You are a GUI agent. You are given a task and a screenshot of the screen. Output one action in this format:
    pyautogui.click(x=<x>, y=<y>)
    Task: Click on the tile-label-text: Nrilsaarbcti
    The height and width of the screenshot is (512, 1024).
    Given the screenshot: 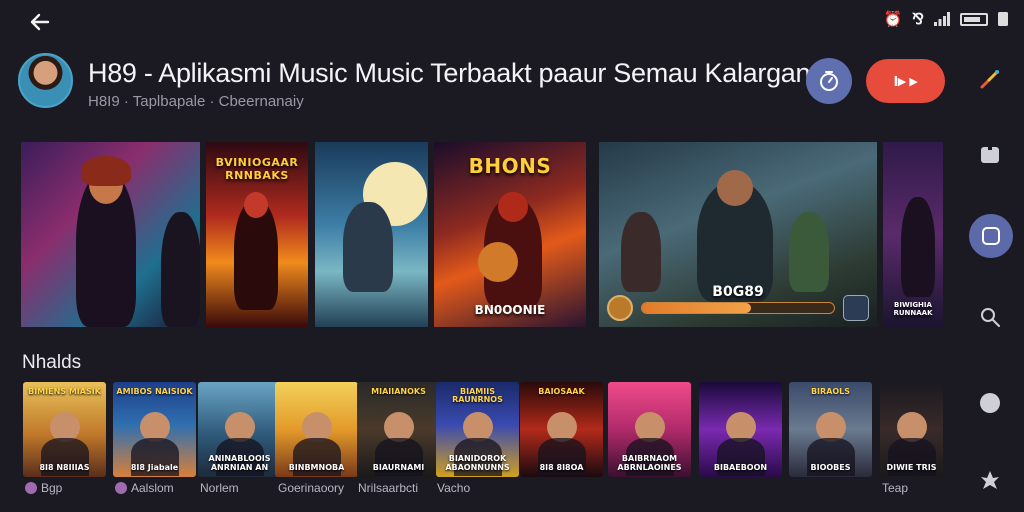 What is the action you would take?
    pyautogui.click(x=388, y=488)
    